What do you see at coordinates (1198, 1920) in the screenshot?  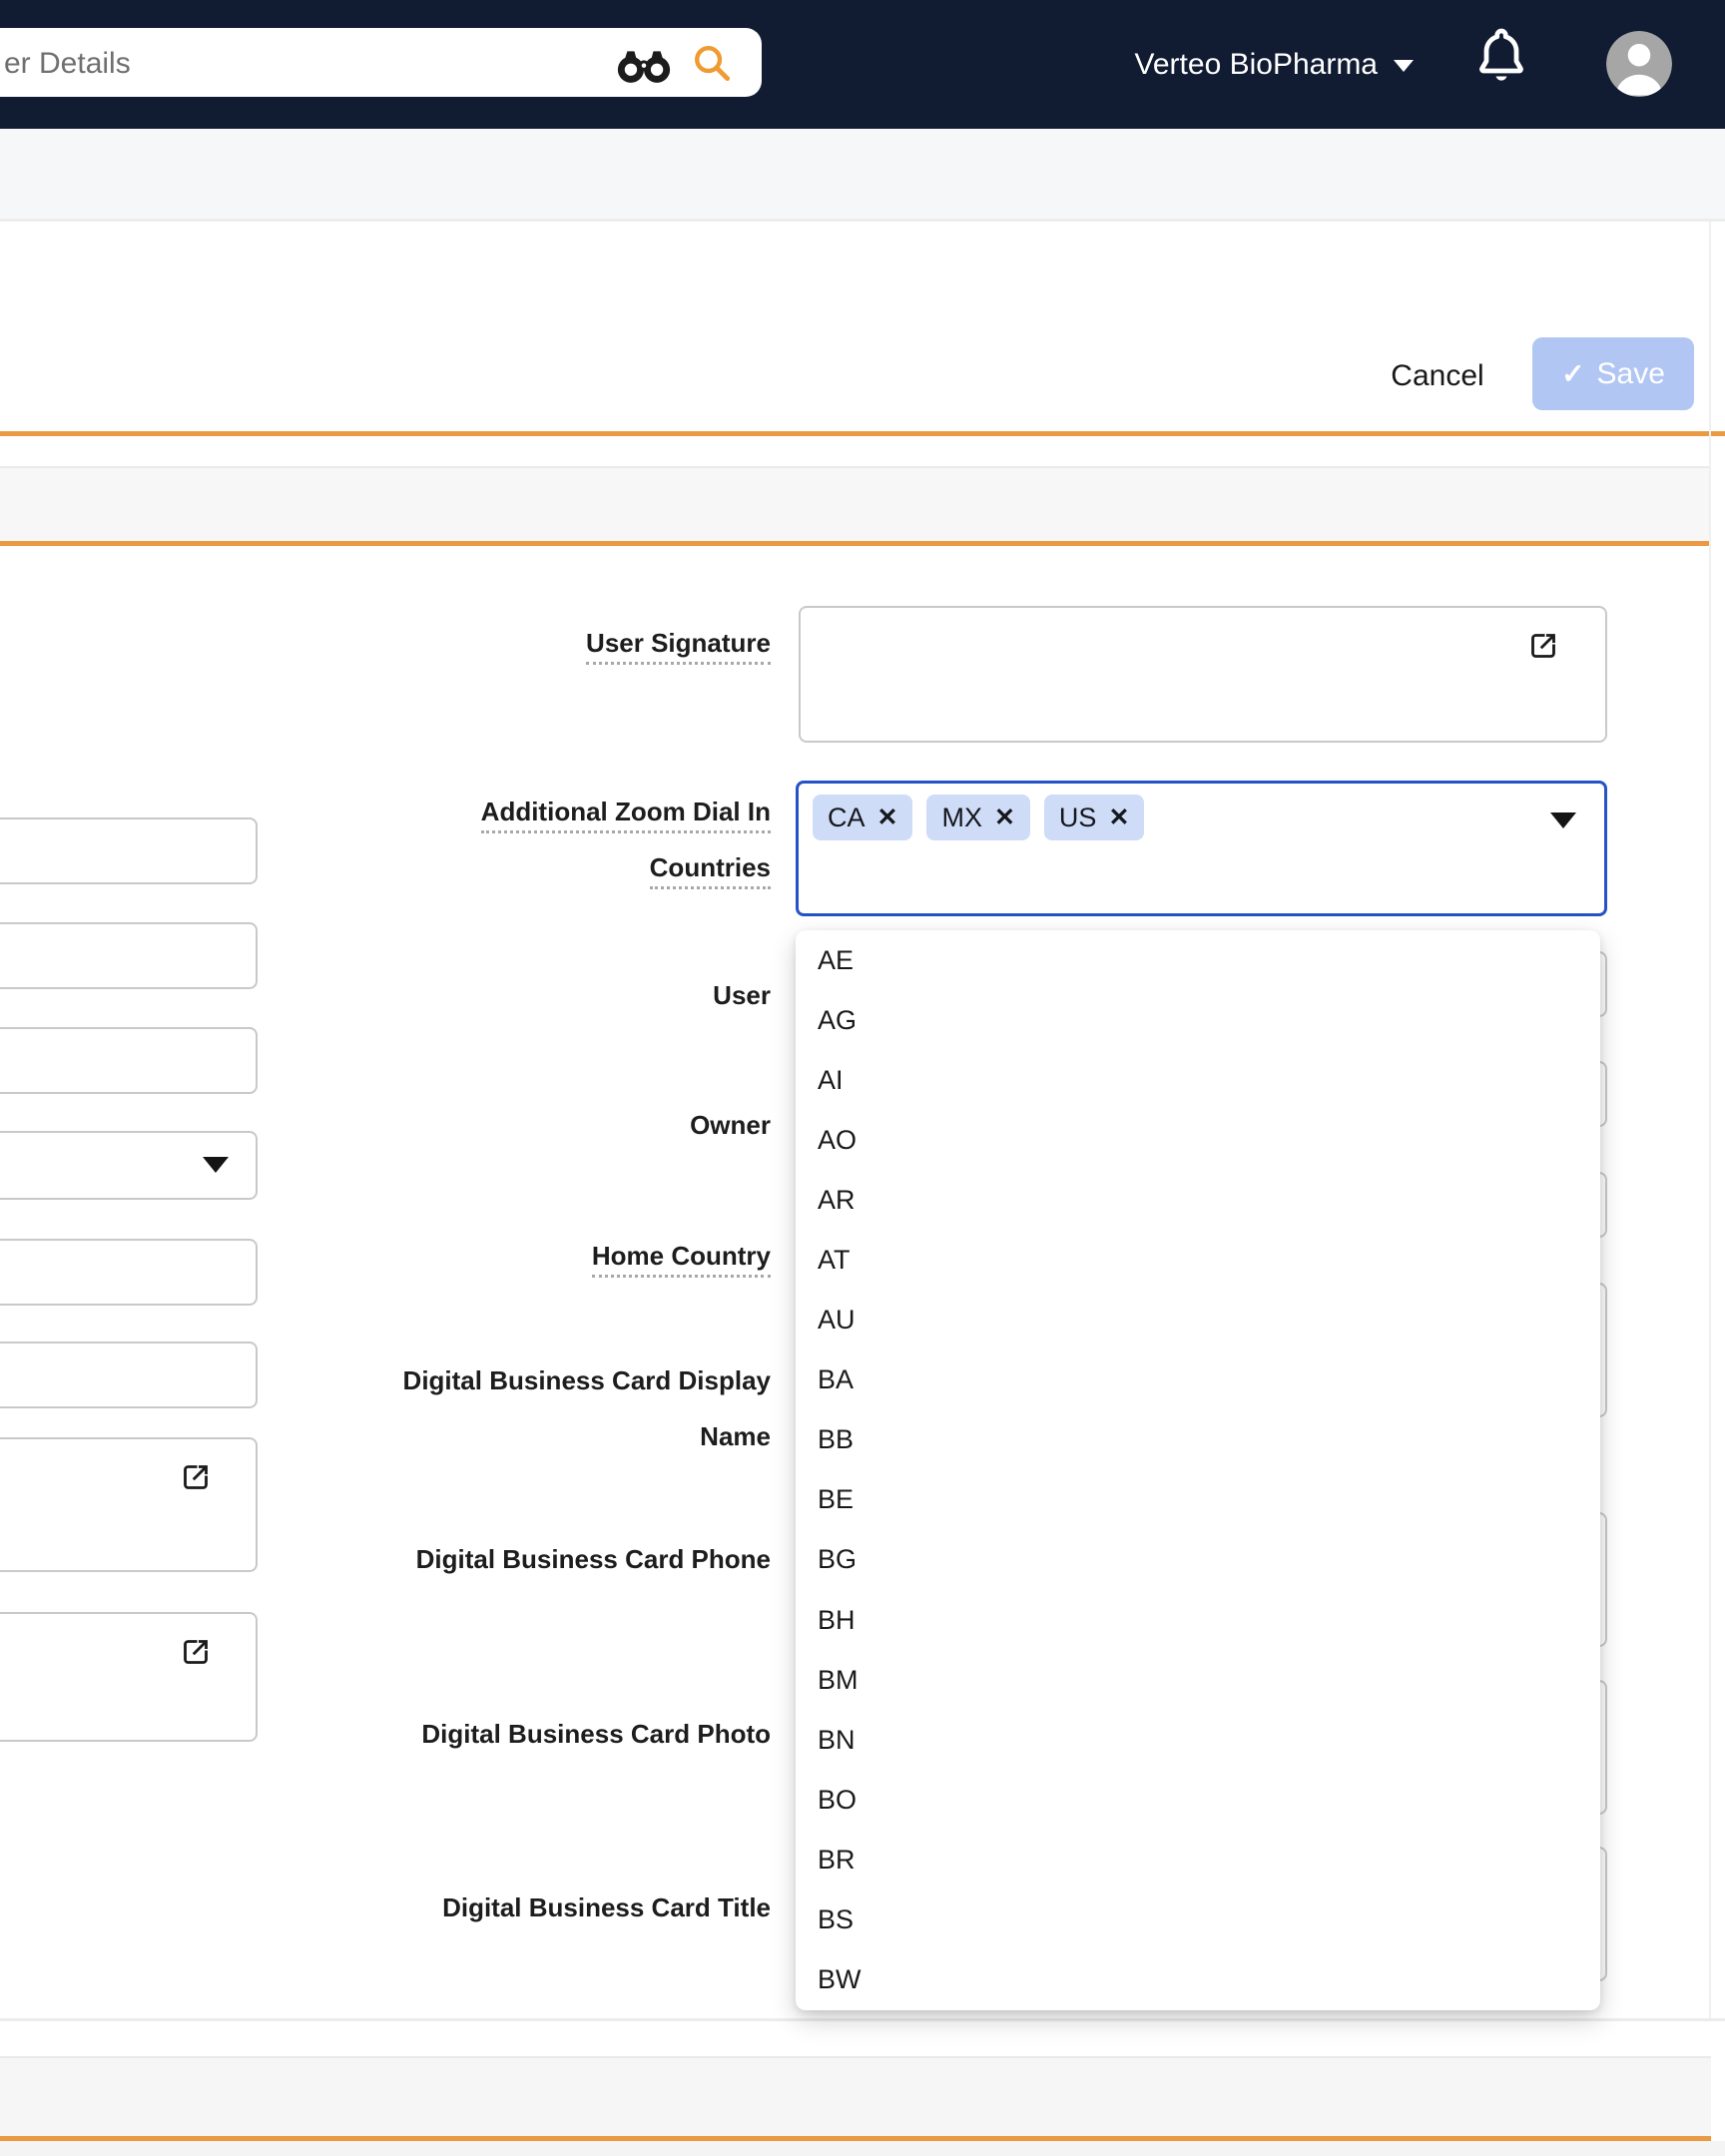 I see `dropdown-option: BS` at bounding box center [1198, 1920].